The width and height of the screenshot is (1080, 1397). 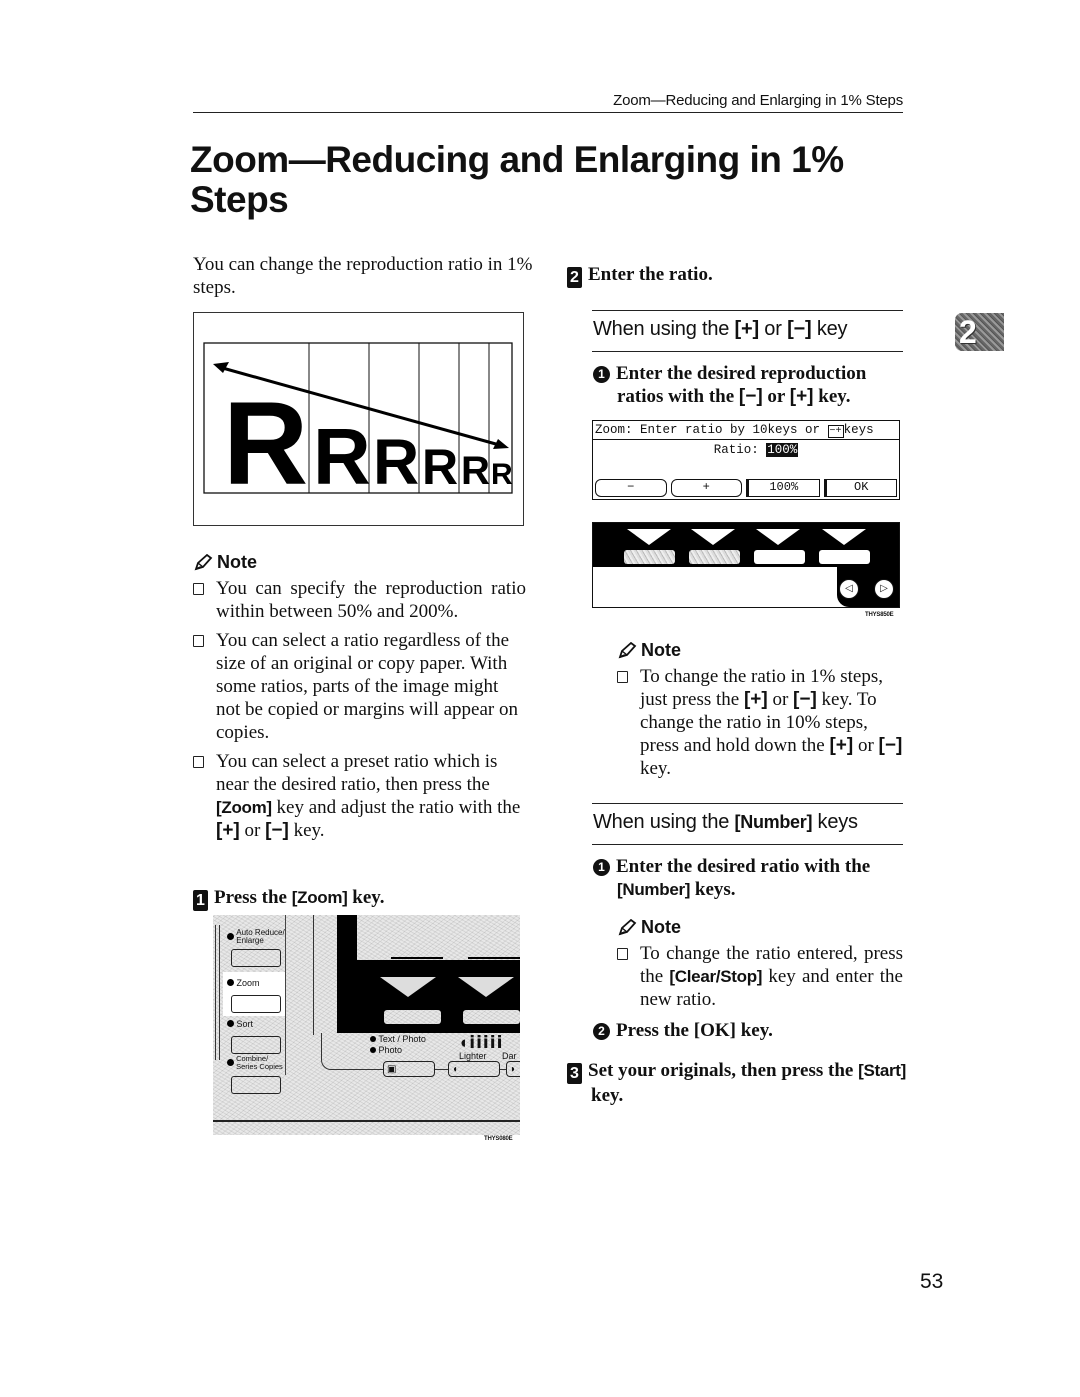 What do you see at coordinates (473, 1056) in the screenshot?
I see `lighter-label: Lighter` at bounding box center [473, 1056].